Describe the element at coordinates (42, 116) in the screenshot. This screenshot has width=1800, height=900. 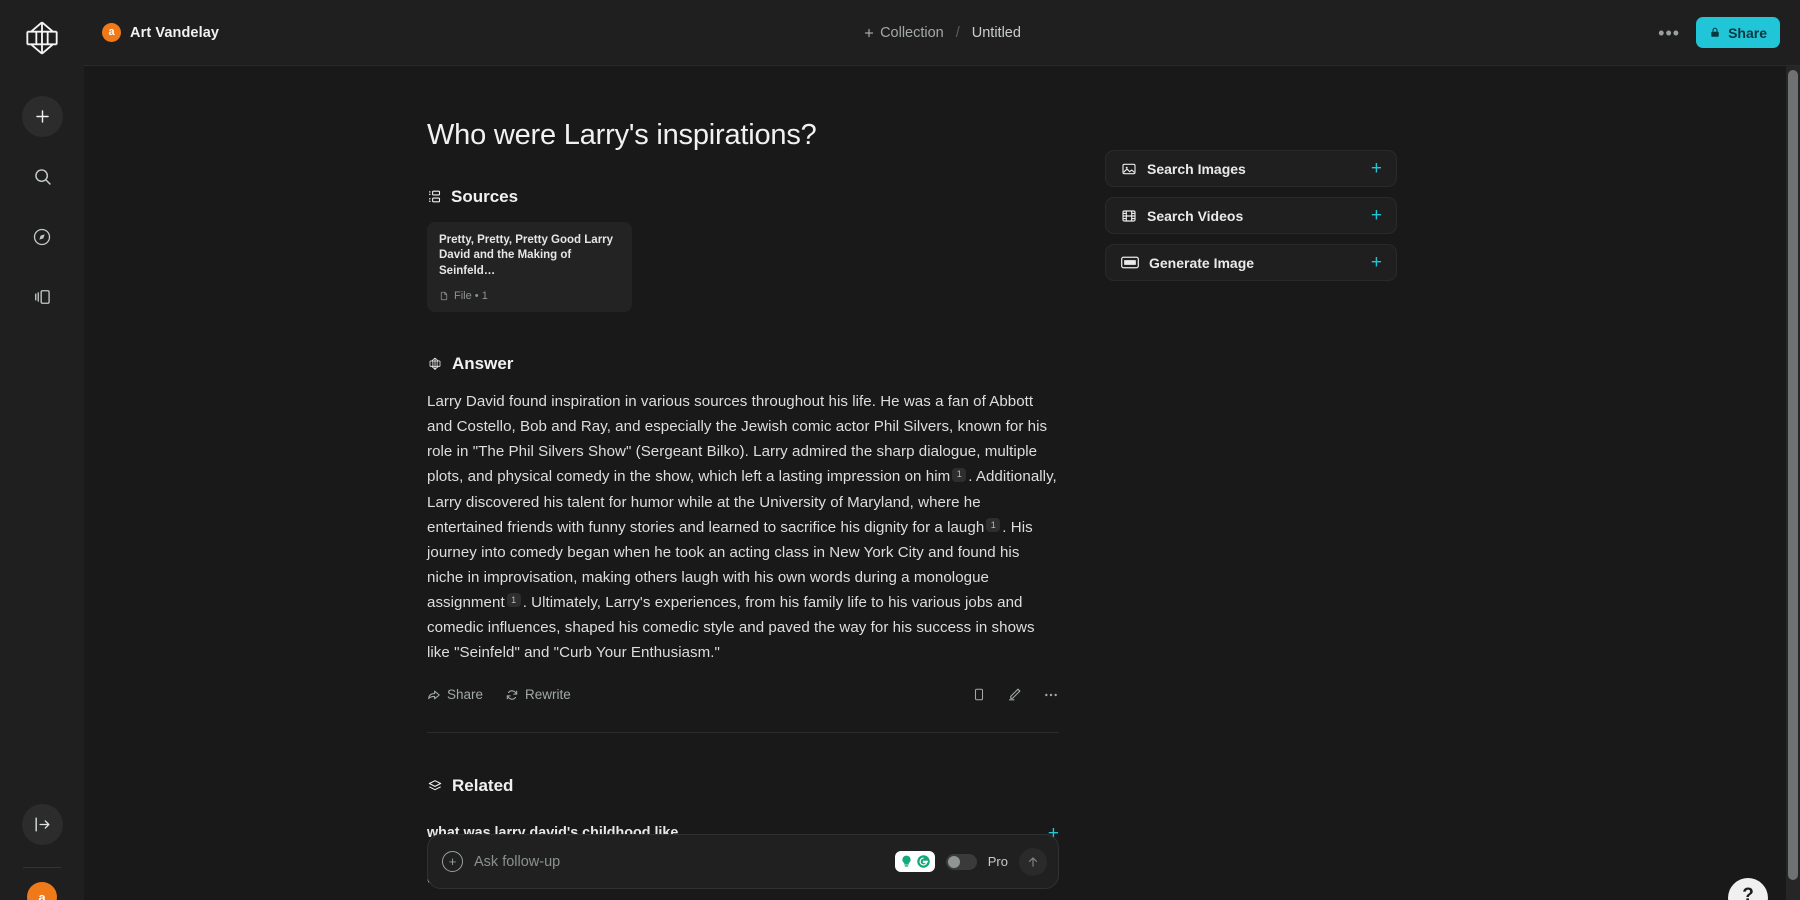
I see `sidebar-item-new-thread` at that location.